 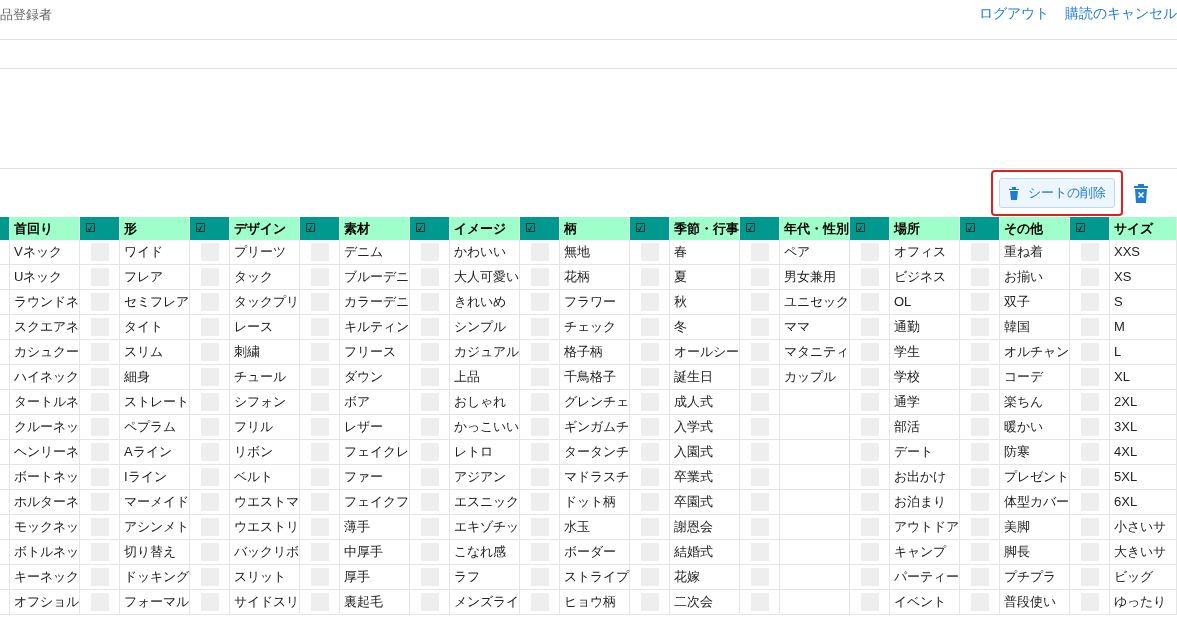 I want to click on table-cell: こなれ感, so click(x=485, y=552).